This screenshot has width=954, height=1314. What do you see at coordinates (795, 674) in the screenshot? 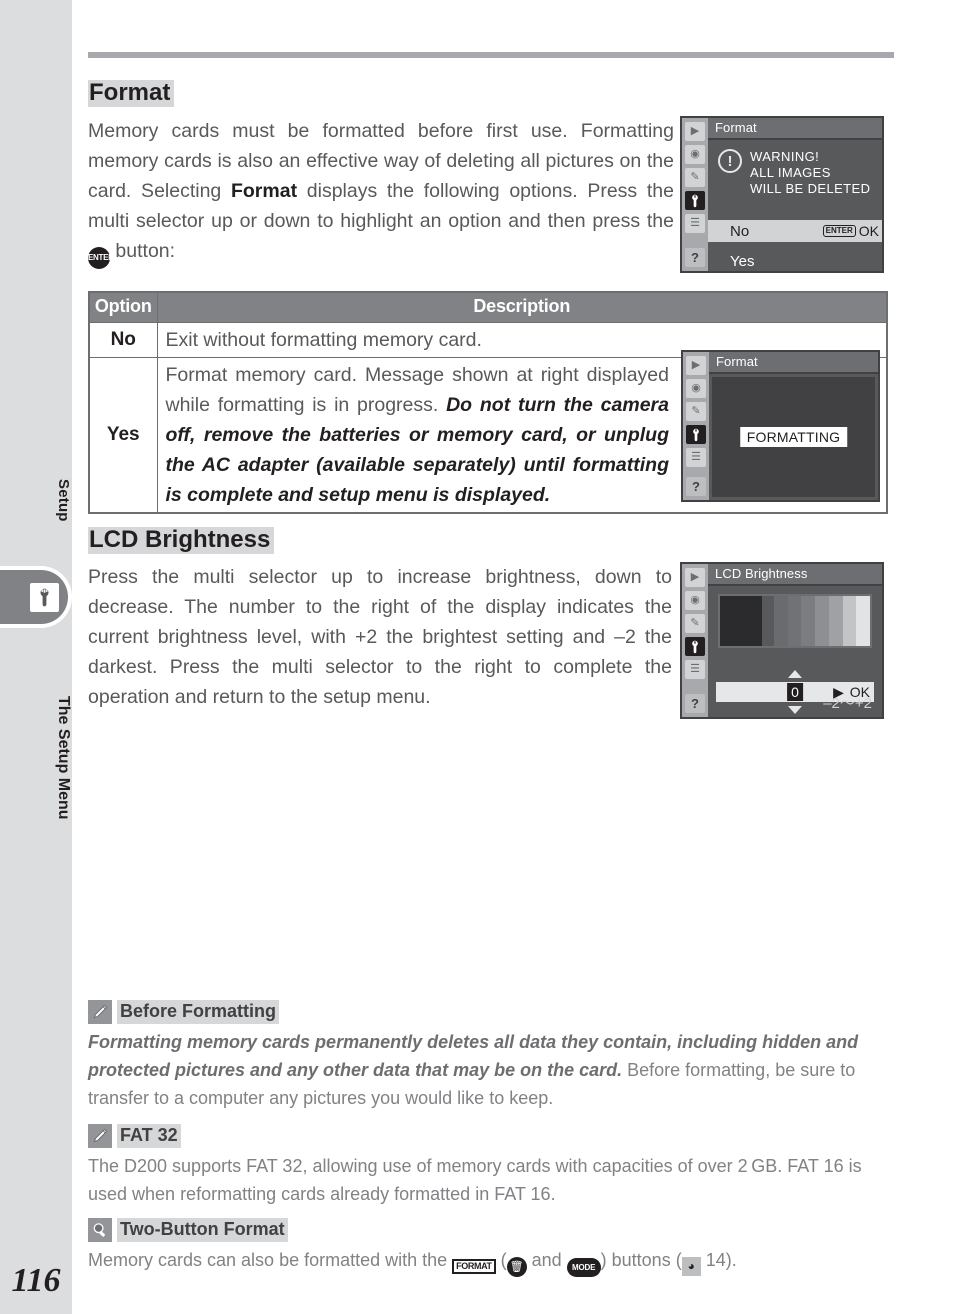
I see `caret-up-icon` at bounding box center [795, 674].